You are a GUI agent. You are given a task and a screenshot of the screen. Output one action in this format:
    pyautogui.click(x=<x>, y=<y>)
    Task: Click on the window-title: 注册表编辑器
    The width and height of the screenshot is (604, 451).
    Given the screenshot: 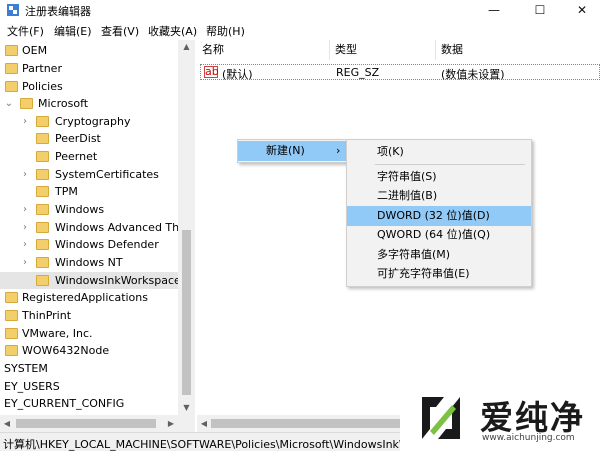 What is the action you would take?
    pyautogui.click(x=58, y=11)
    